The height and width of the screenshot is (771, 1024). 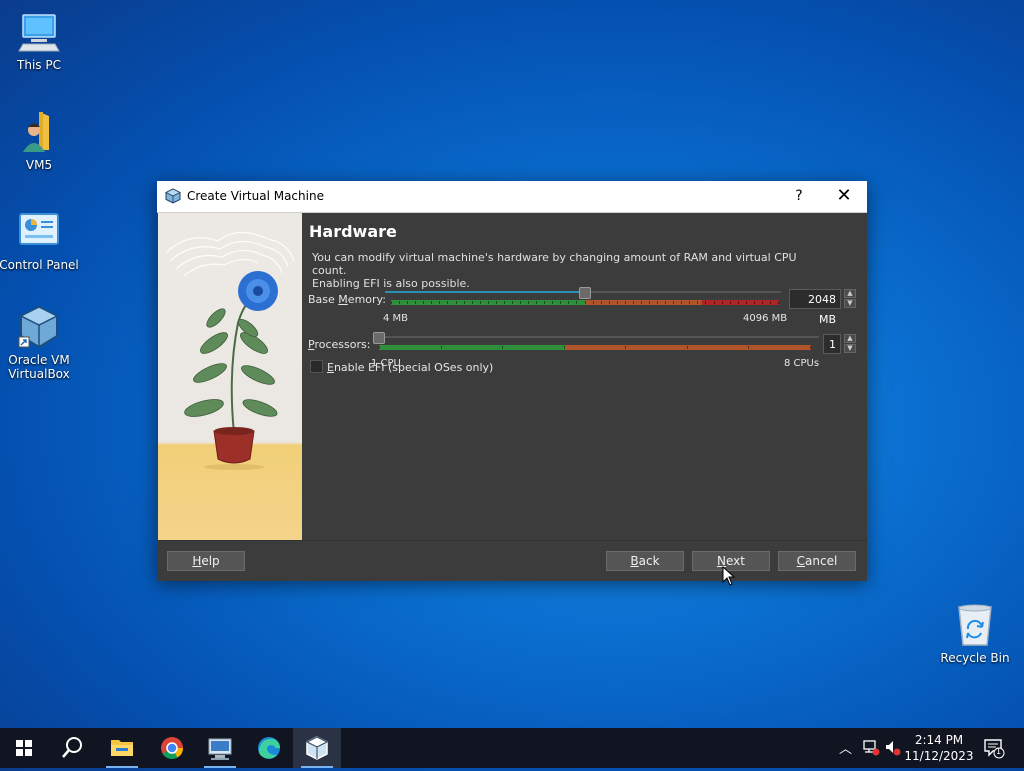 I want to click on chrome-icon, so click(x=172, y=748).